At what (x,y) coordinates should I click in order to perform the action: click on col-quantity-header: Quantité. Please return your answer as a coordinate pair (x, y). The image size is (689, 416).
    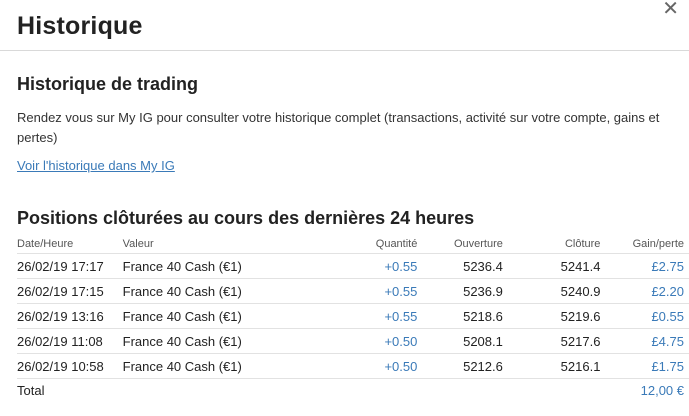
    Looking at the image, I should click on (396, 243).